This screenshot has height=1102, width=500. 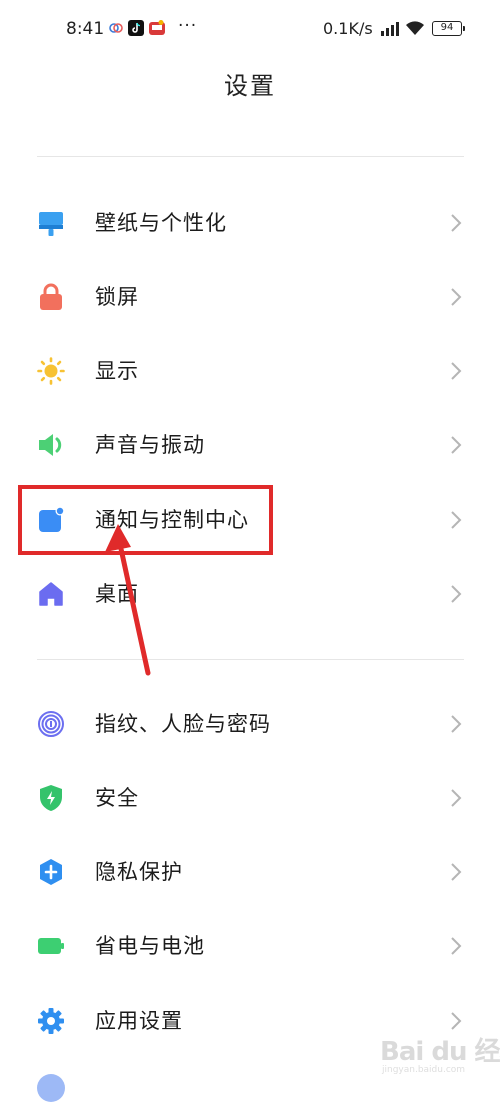 What do you see at coordinates (116, 28) in the screenshot?
I see `app-notification-icon` at bounding box center [116, 28].